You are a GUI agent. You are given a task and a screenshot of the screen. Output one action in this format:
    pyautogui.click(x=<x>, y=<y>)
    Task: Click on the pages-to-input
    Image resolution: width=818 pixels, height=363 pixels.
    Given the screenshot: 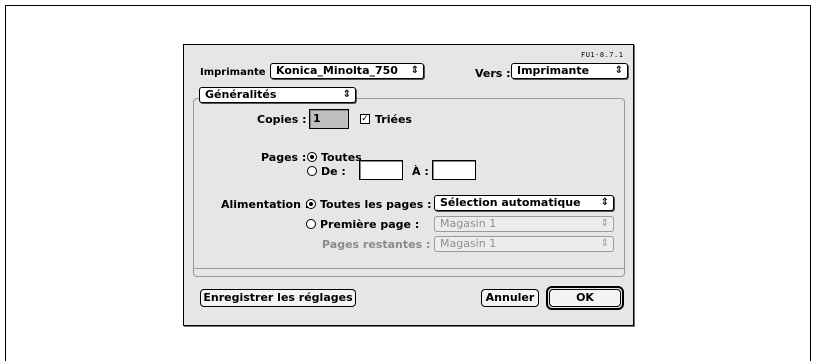 What is the action you would take?
    pyautogui.click(x=454, y=170)
    